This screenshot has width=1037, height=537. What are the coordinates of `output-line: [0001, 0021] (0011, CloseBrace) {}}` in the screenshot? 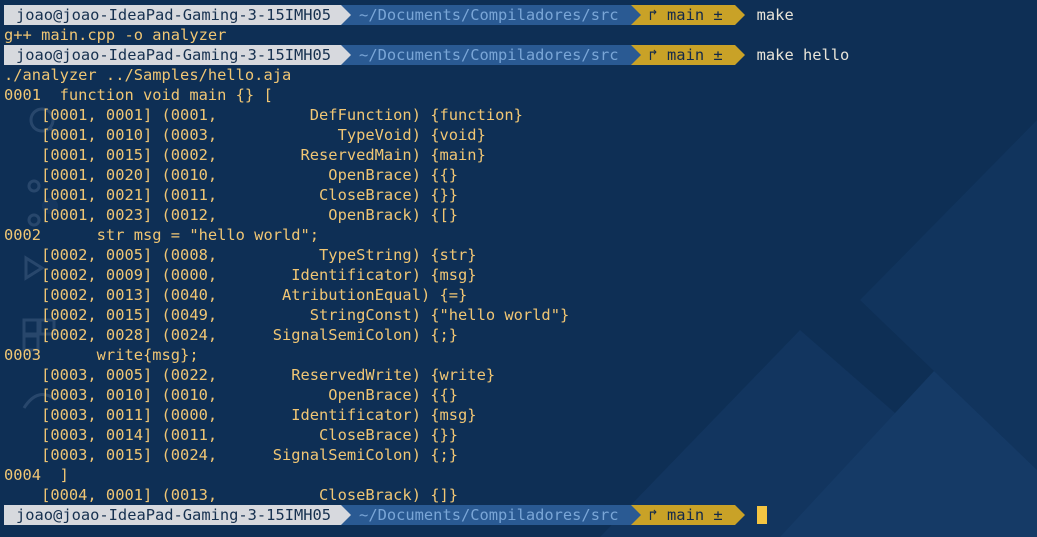 It's located at (231, 195).